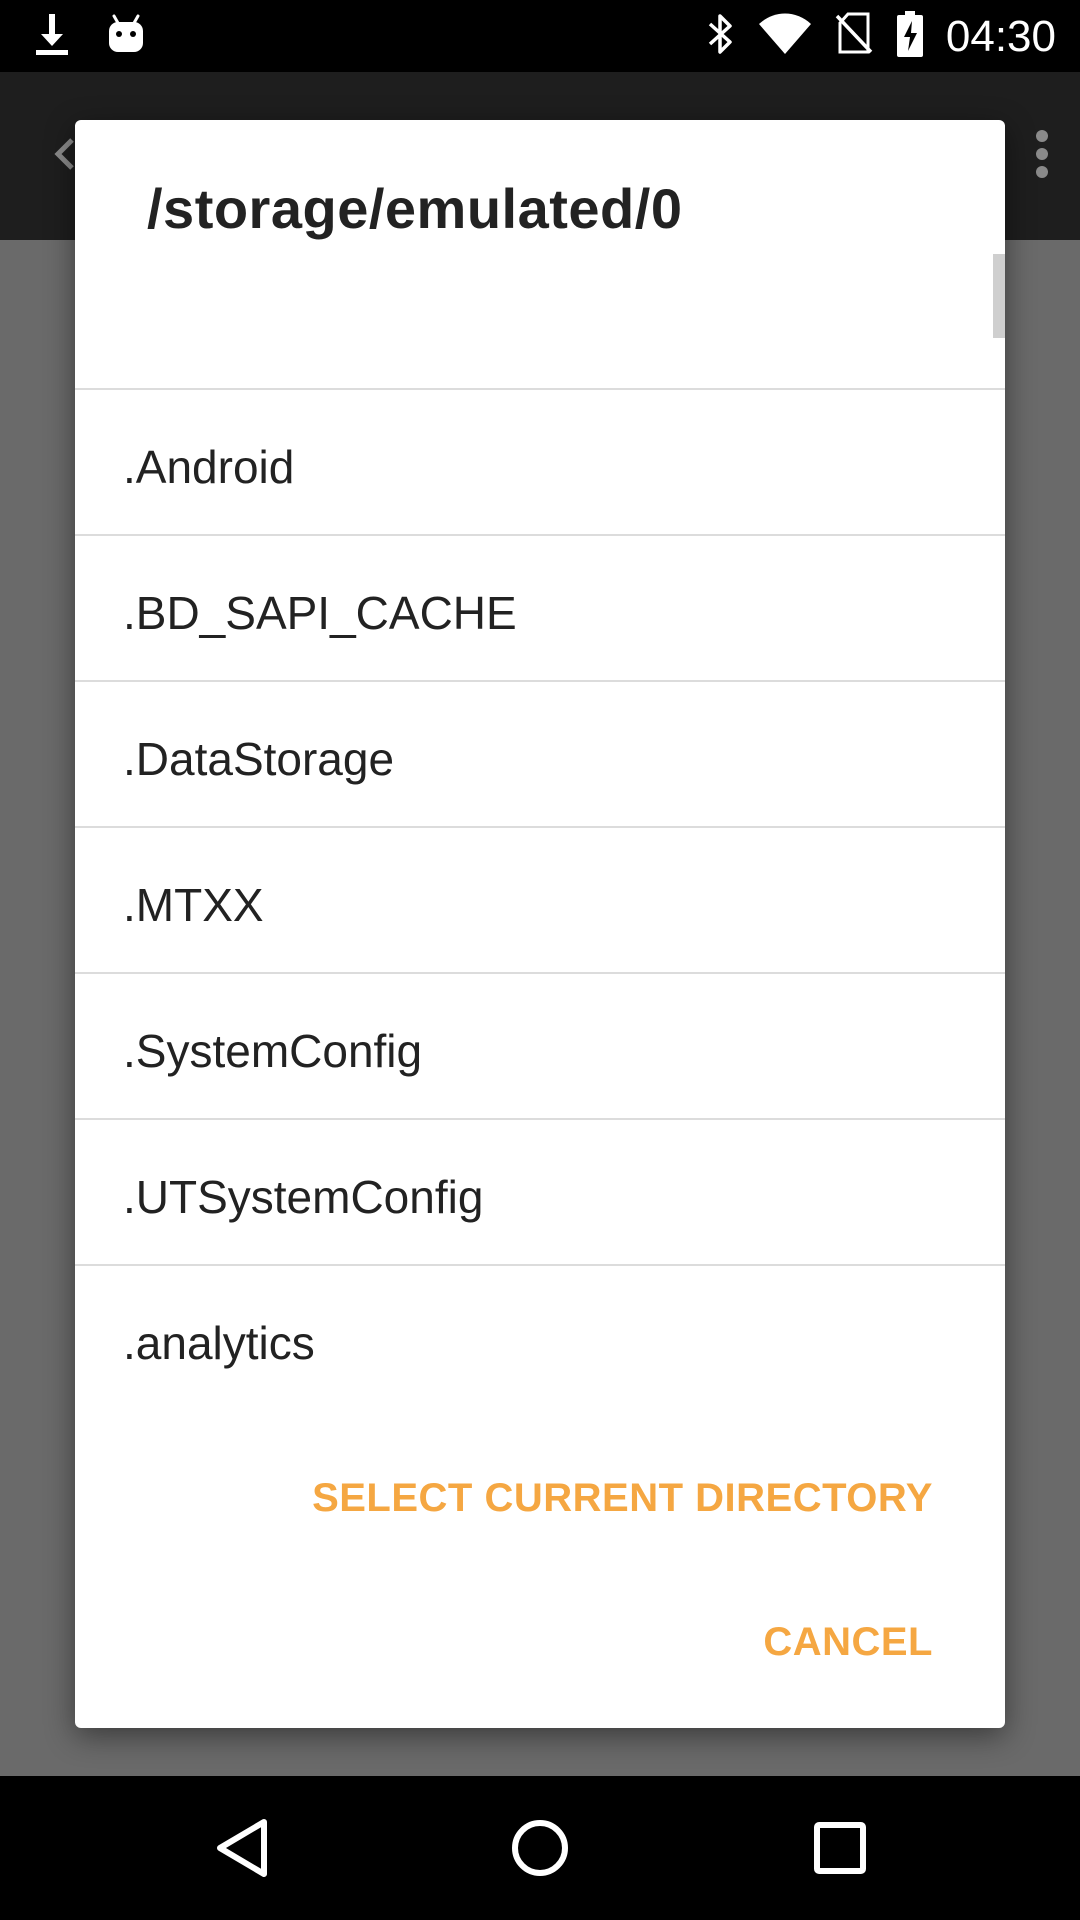 This screenshot has width=1080, height=1920. What do you see at coordinates (622, 1498) in the screenshot?
I see `select-current-directory-button: SELECT CURRENT DIRECTORY` at bounding box center [622, 1498].